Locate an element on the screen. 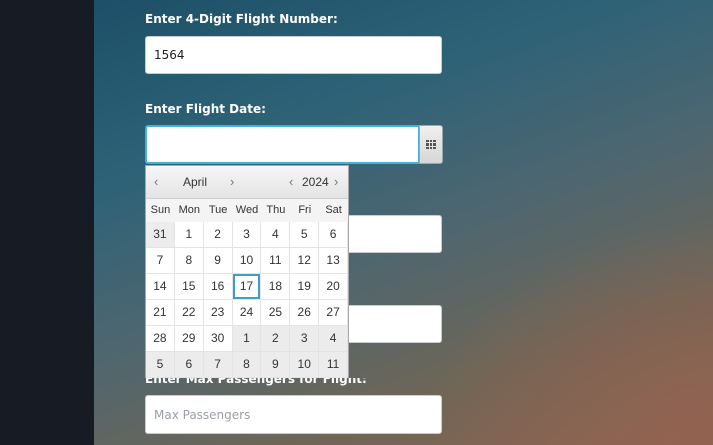  calendar-day: 3 is located at coordinates (247, 235).